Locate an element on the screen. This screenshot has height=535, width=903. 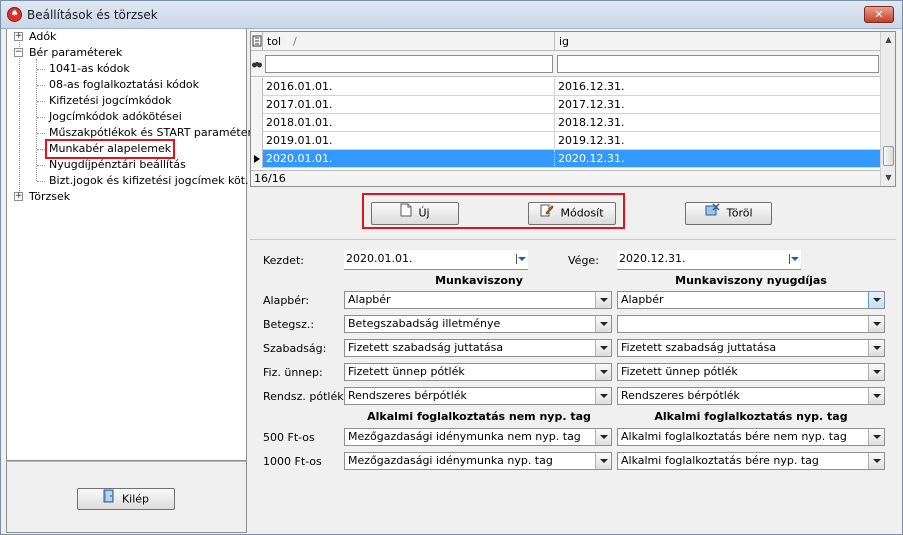
column-header-tol: tol / is located at coordinates (409, 41).